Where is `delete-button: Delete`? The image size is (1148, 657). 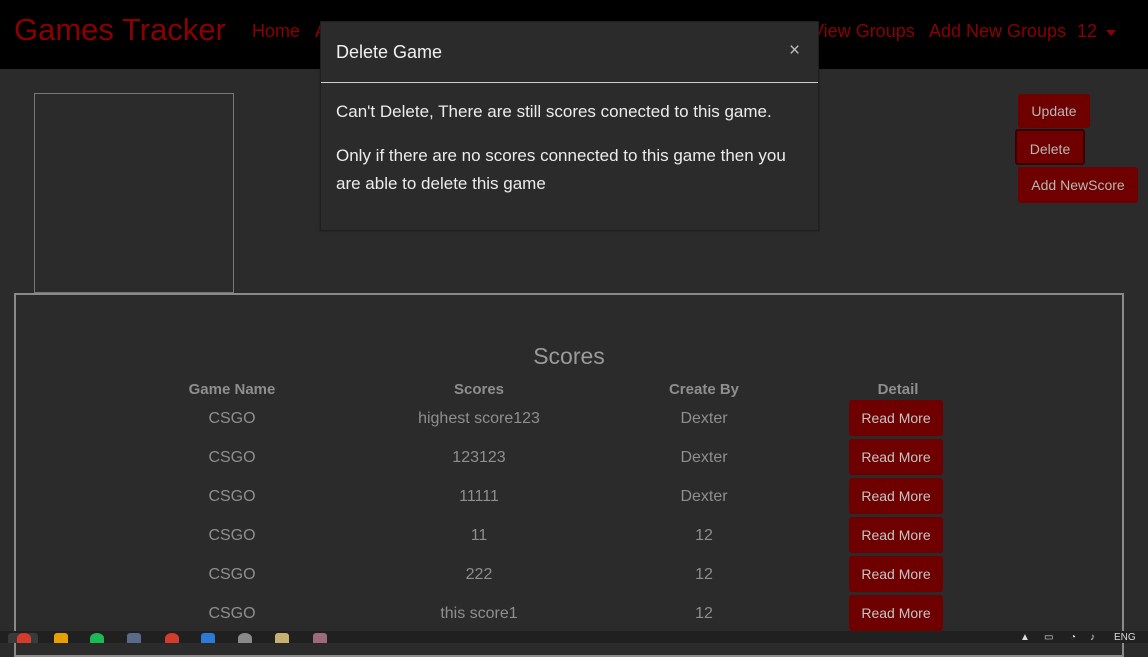
delete-button: Delete is located at coordinates (1050, 147).